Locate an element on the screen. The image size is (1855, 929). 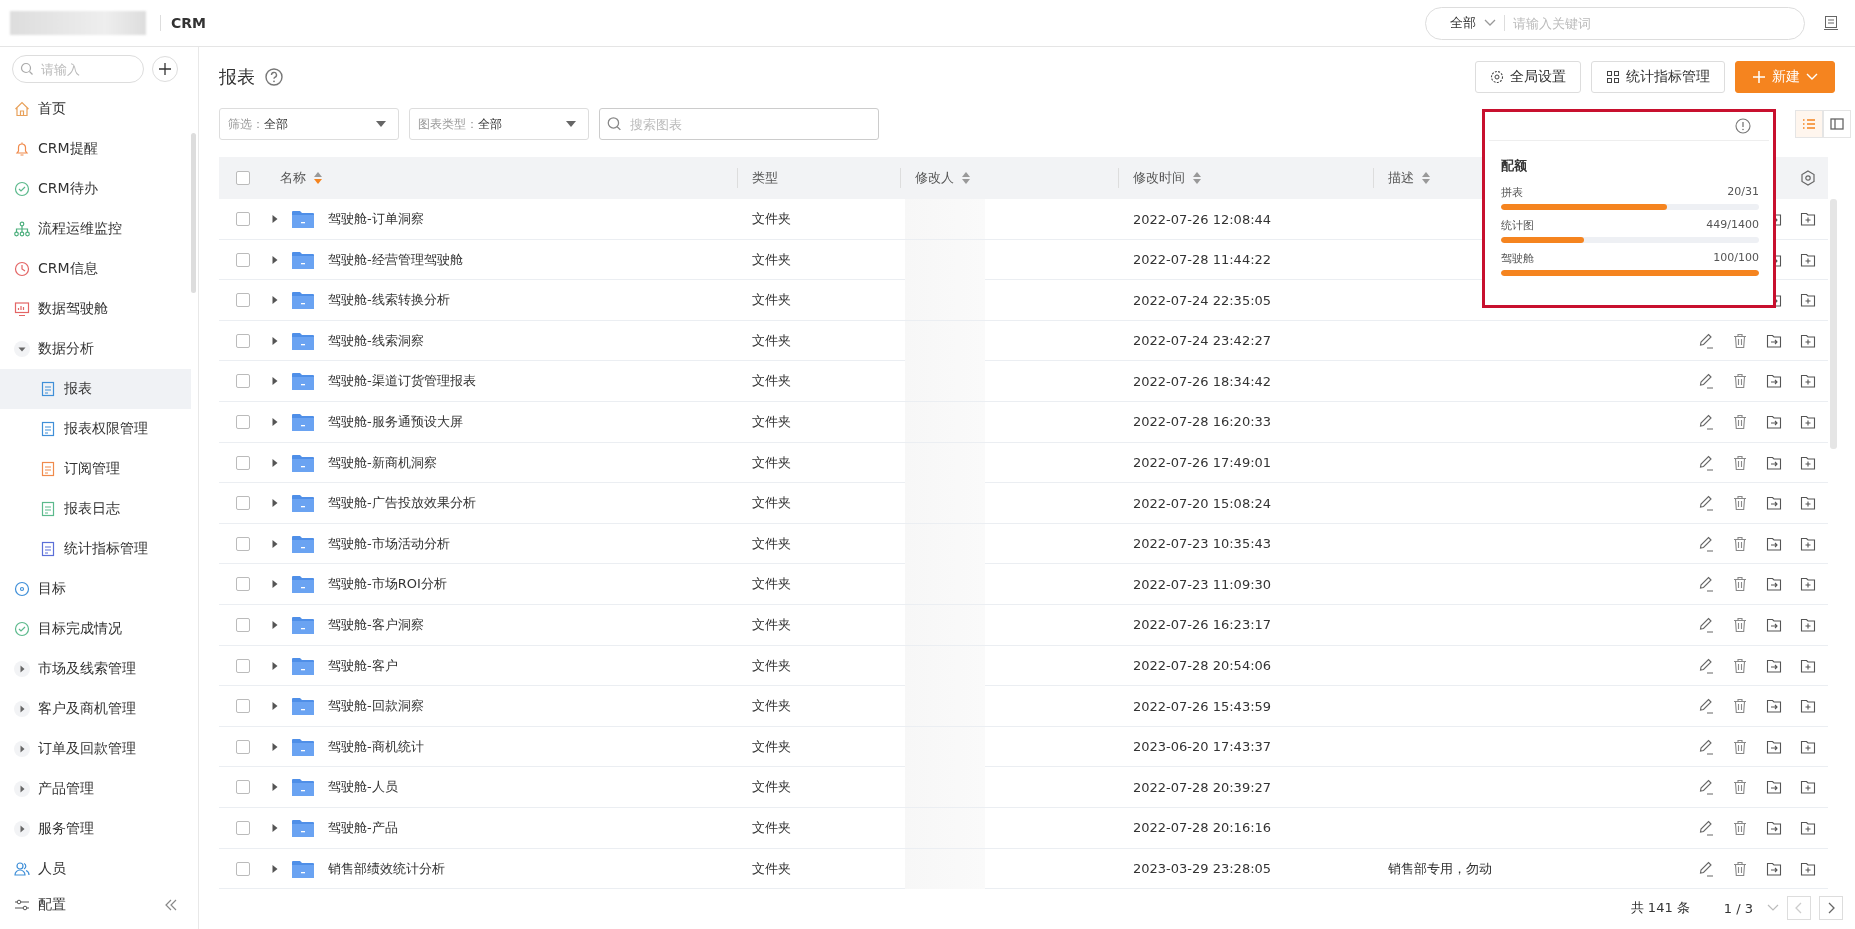
sidebar-subitem: 统计指标管理 is located at coordinates (95, 549).